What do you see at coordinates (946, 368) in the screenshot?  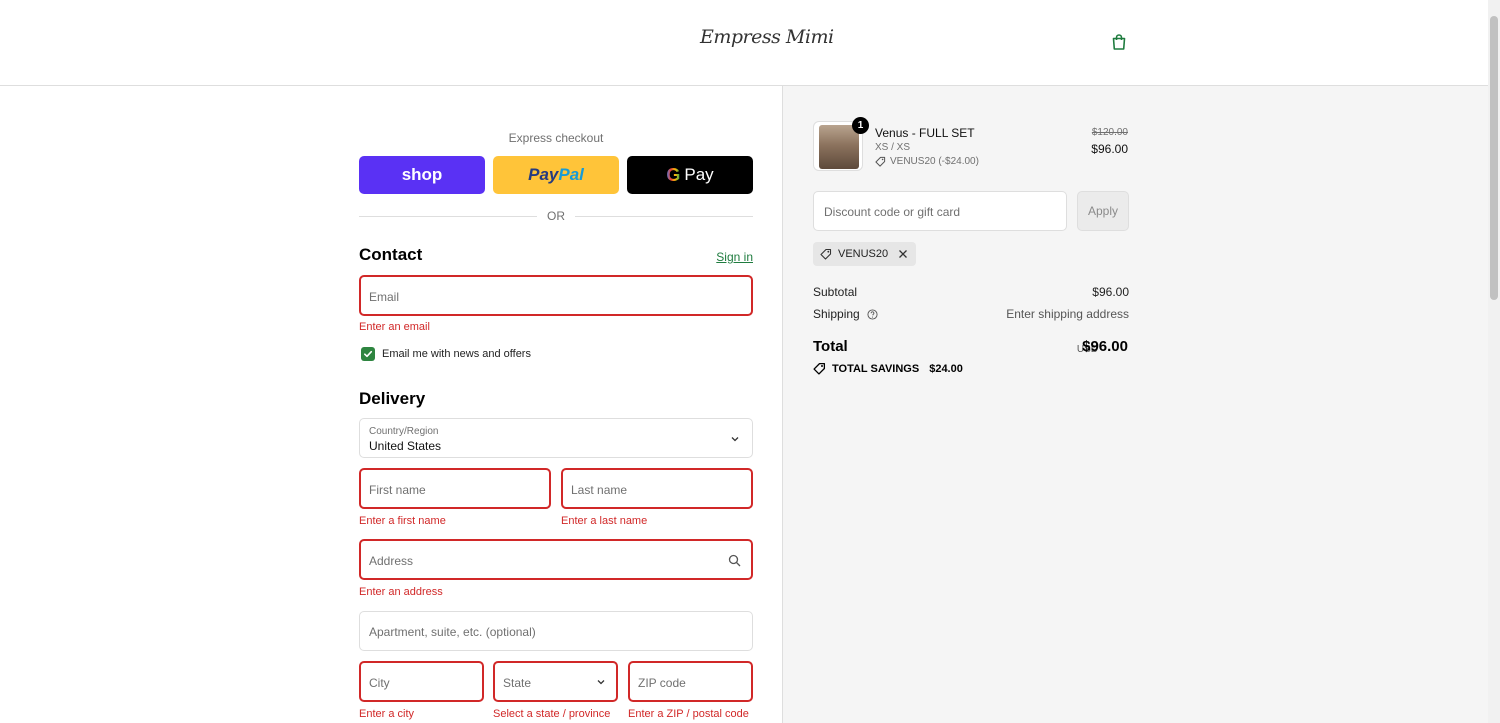 I see `savings-value: $24.00` at bounding box center [946, 368].